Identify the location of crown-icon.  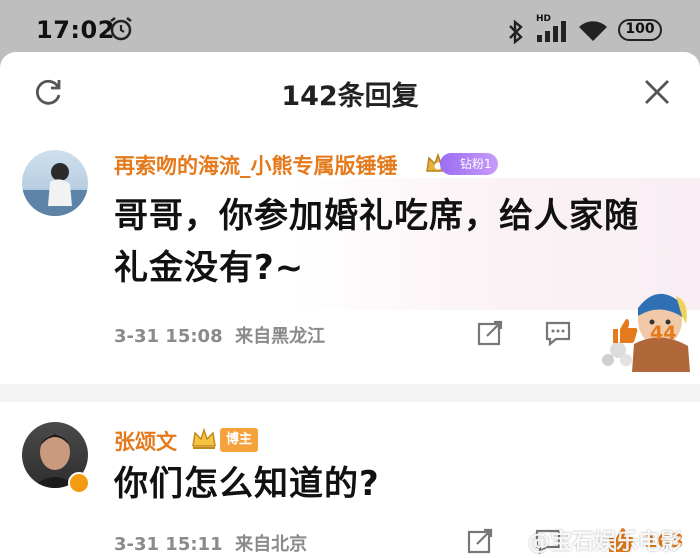
(204, 438).